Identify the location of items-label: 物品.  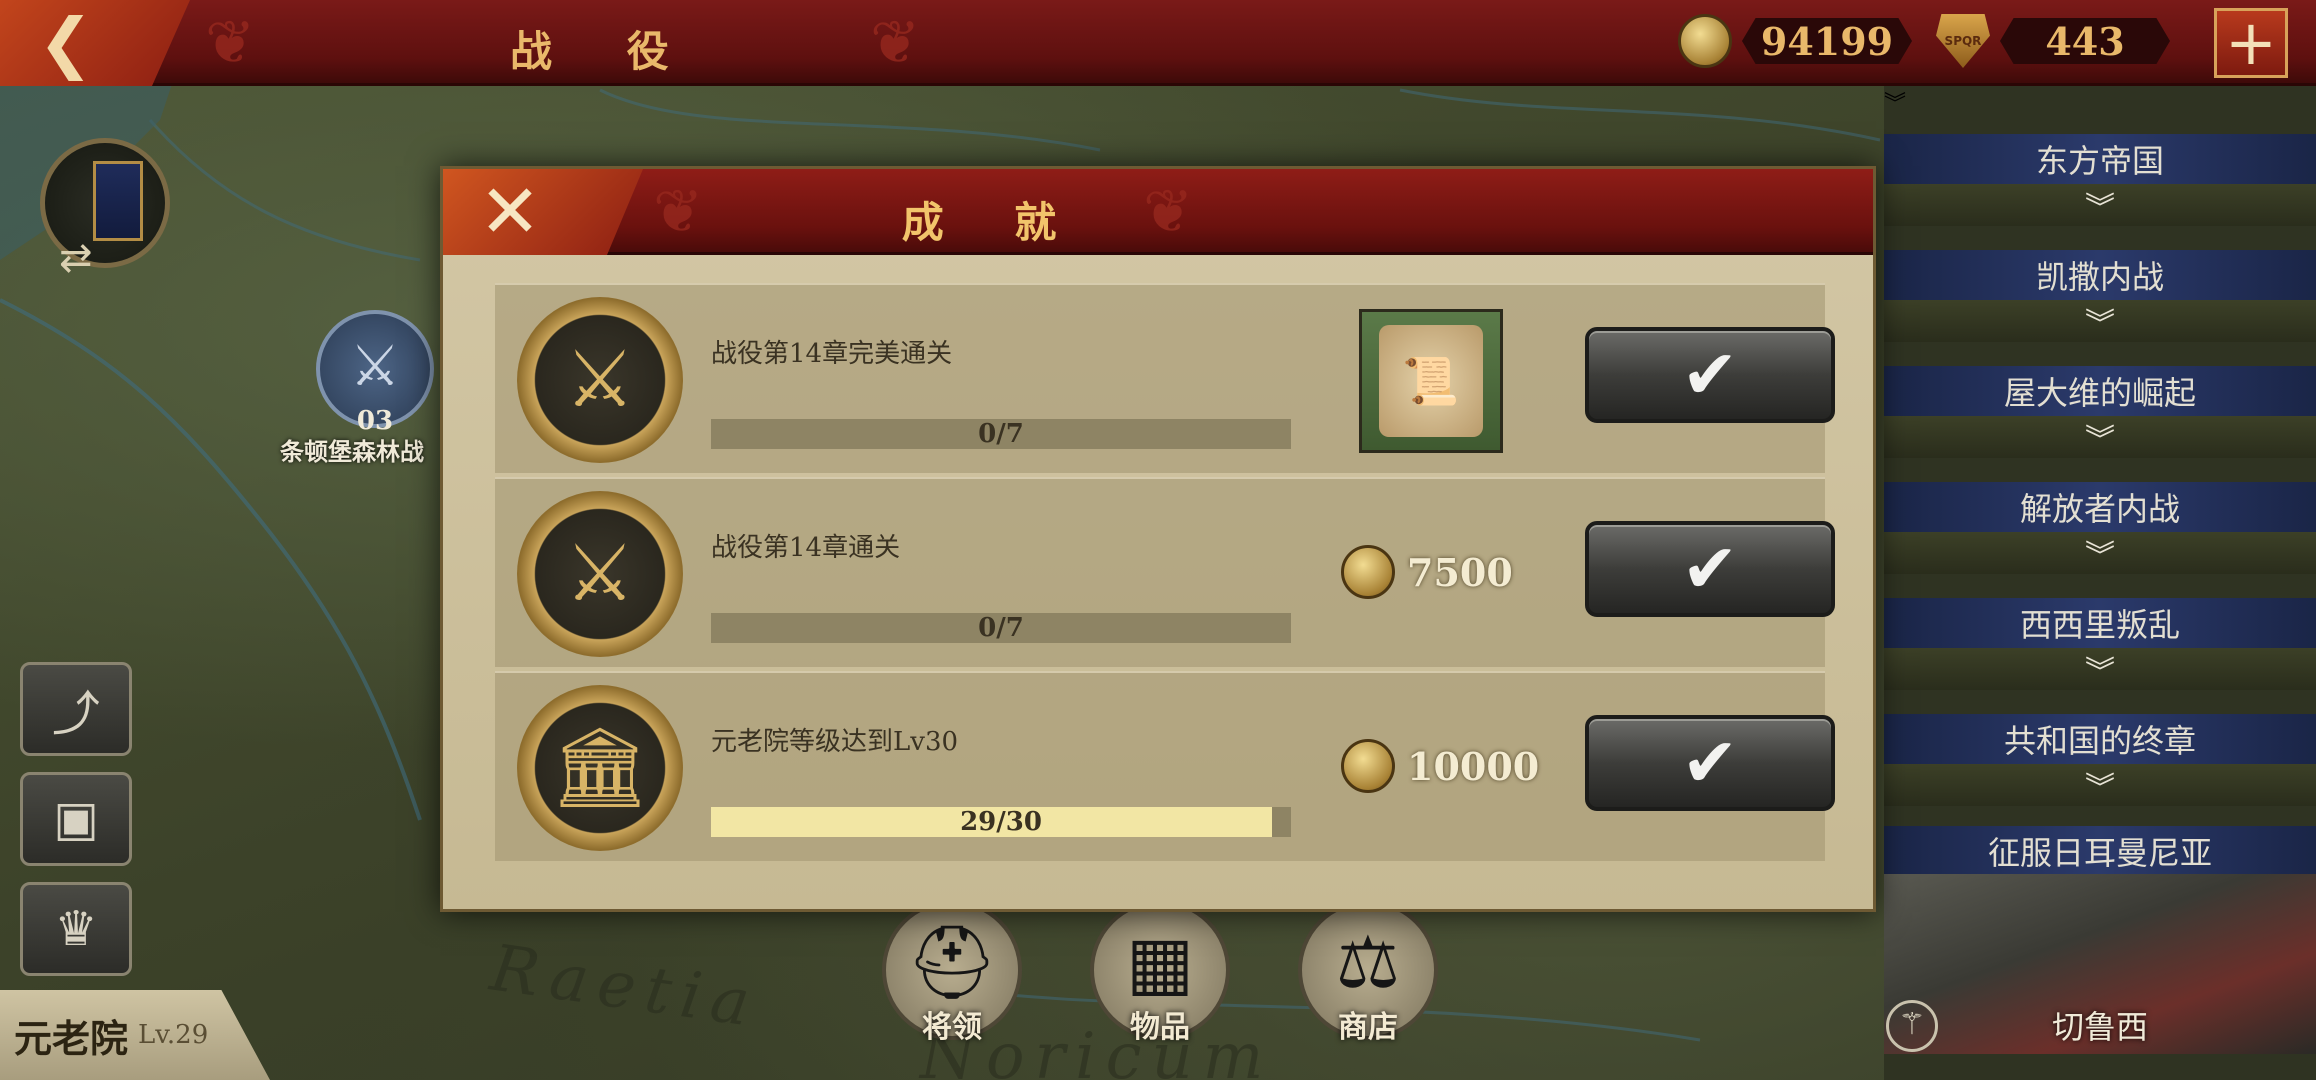
(1160, 1027).